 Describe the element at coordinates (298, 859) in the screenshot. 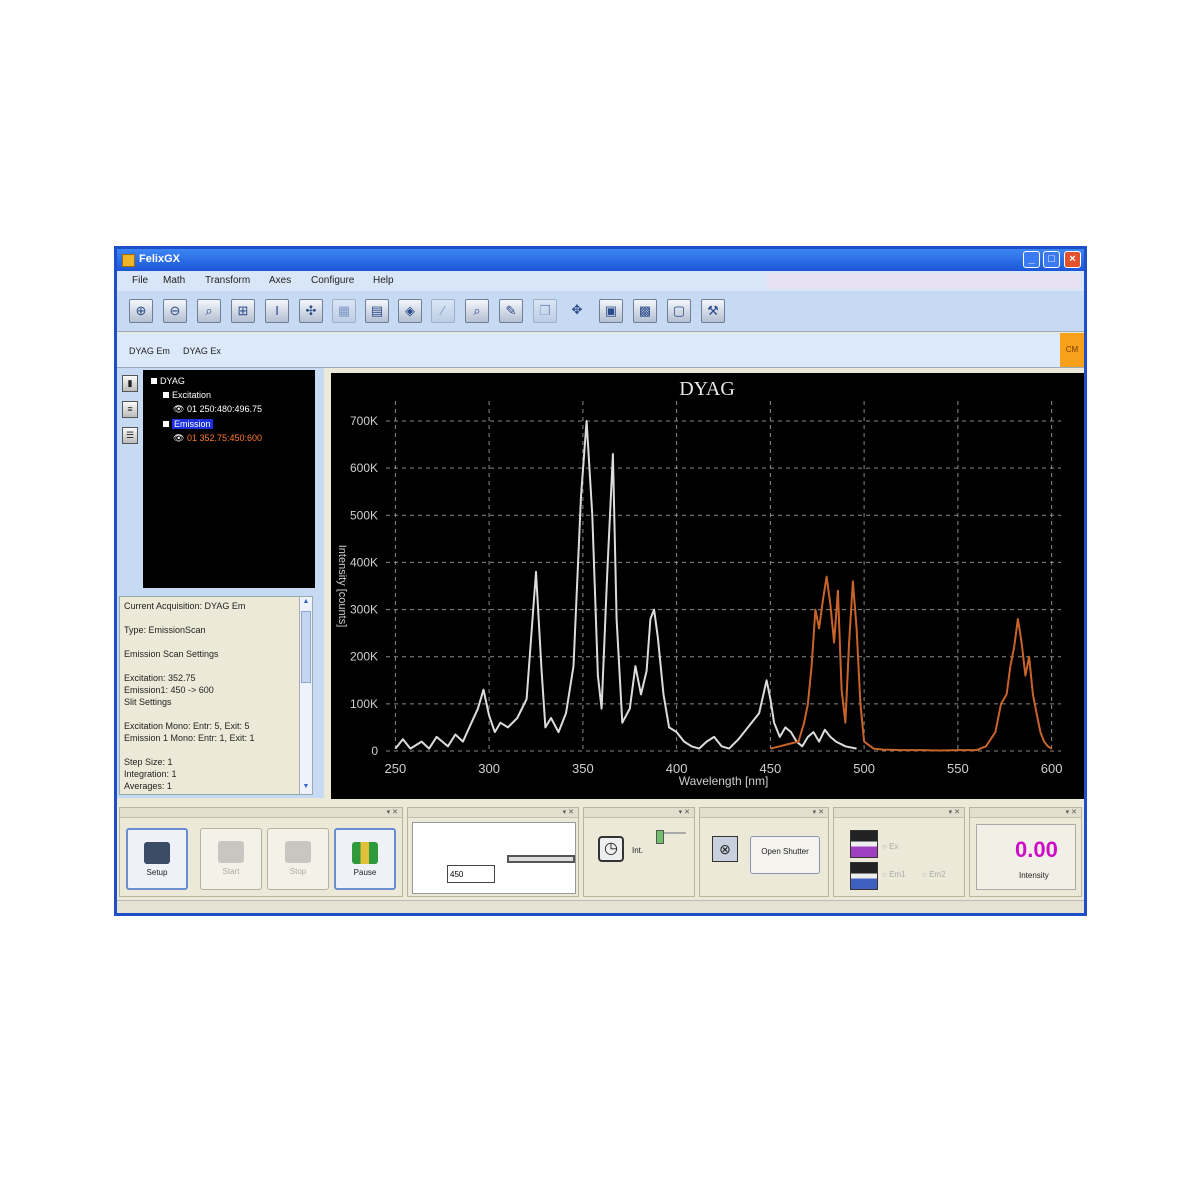

I see `stop-button: Stop` at that location.